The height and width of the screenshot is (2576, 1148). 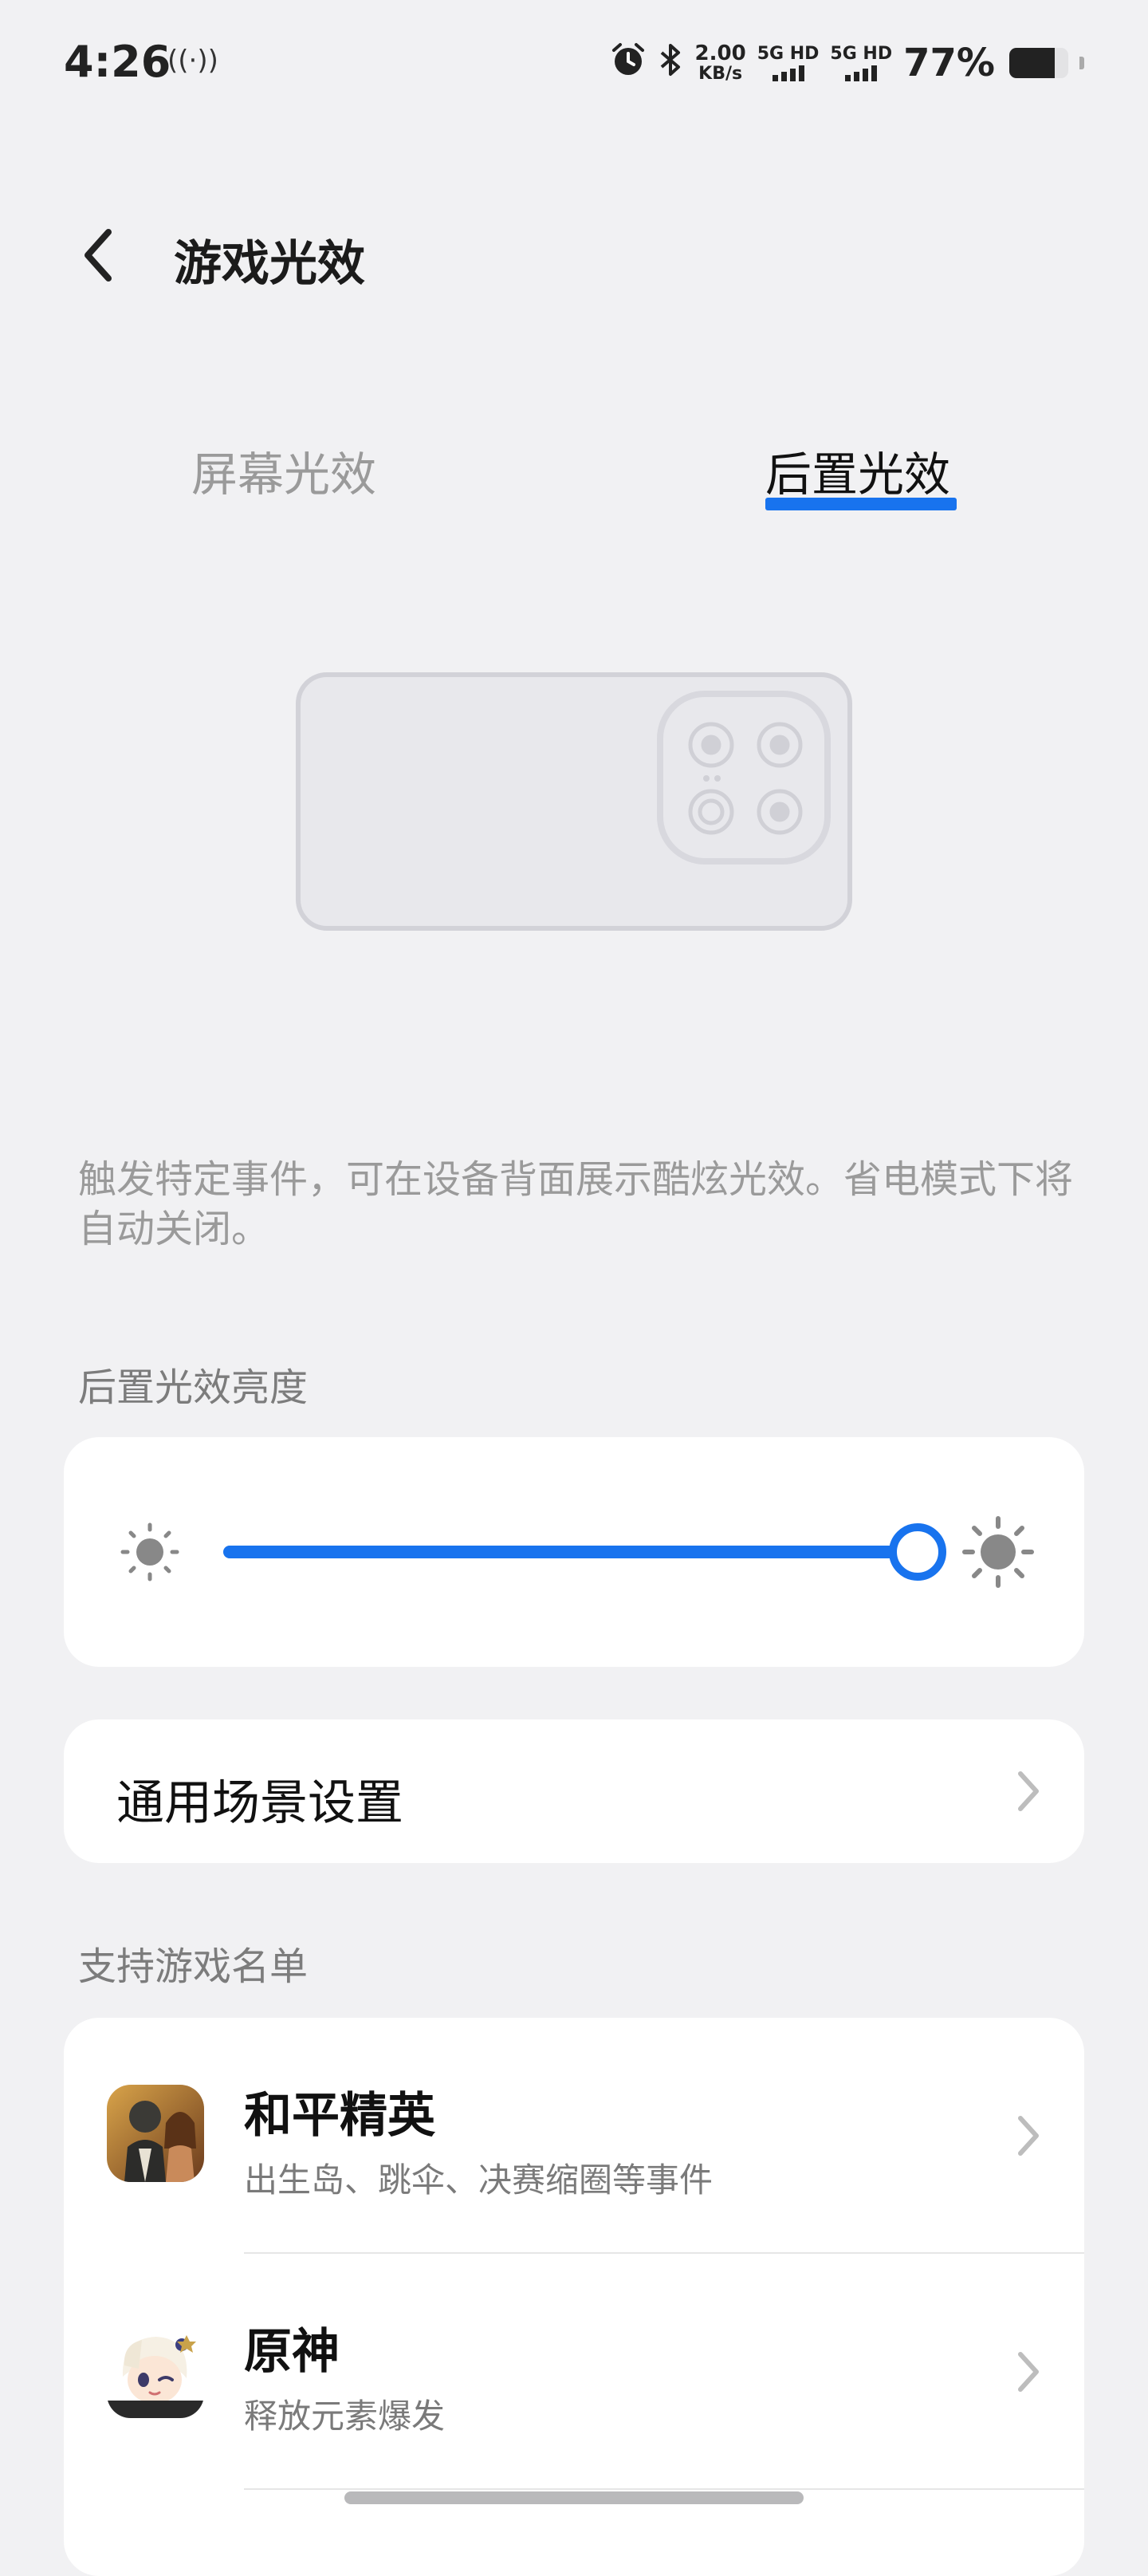 I want to click on game-description: 释放元素爆发, so click(x=345, y=2416).